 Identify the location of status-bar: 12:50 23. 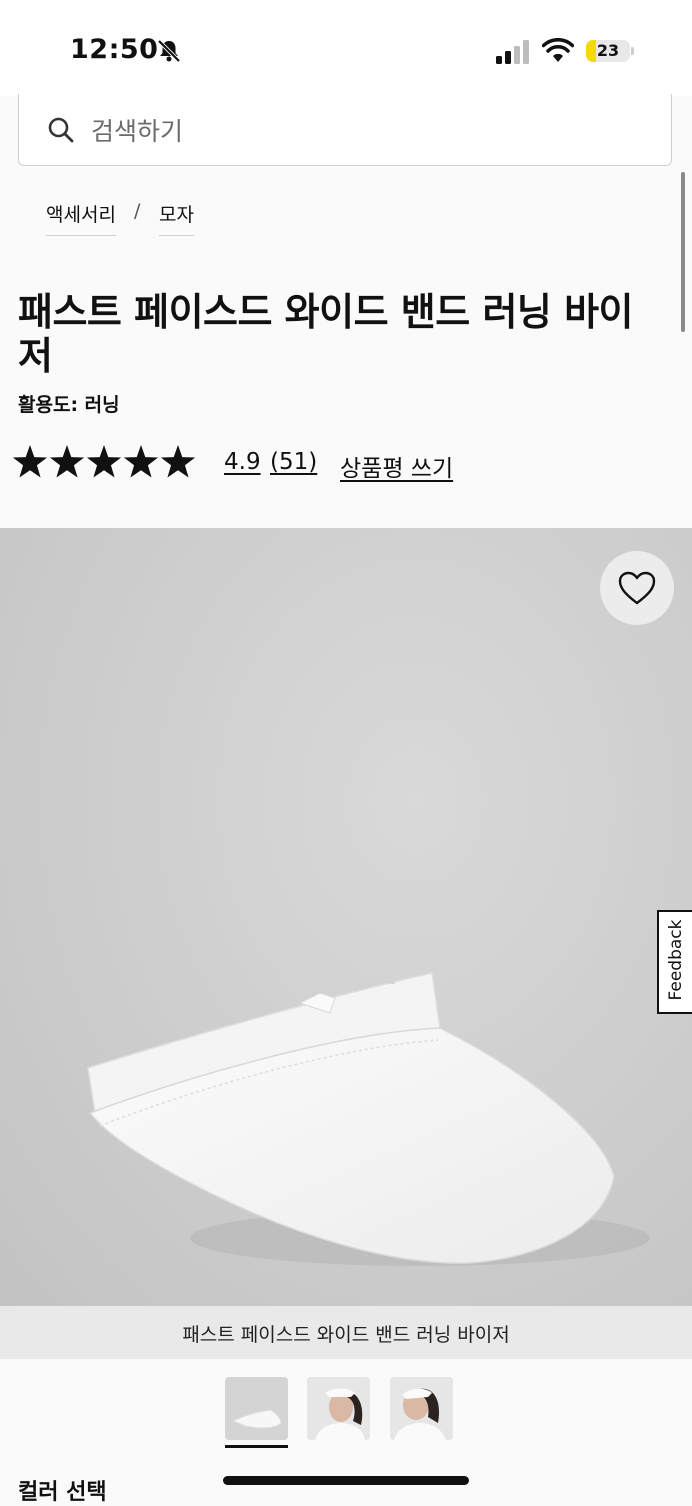
(346, 48).